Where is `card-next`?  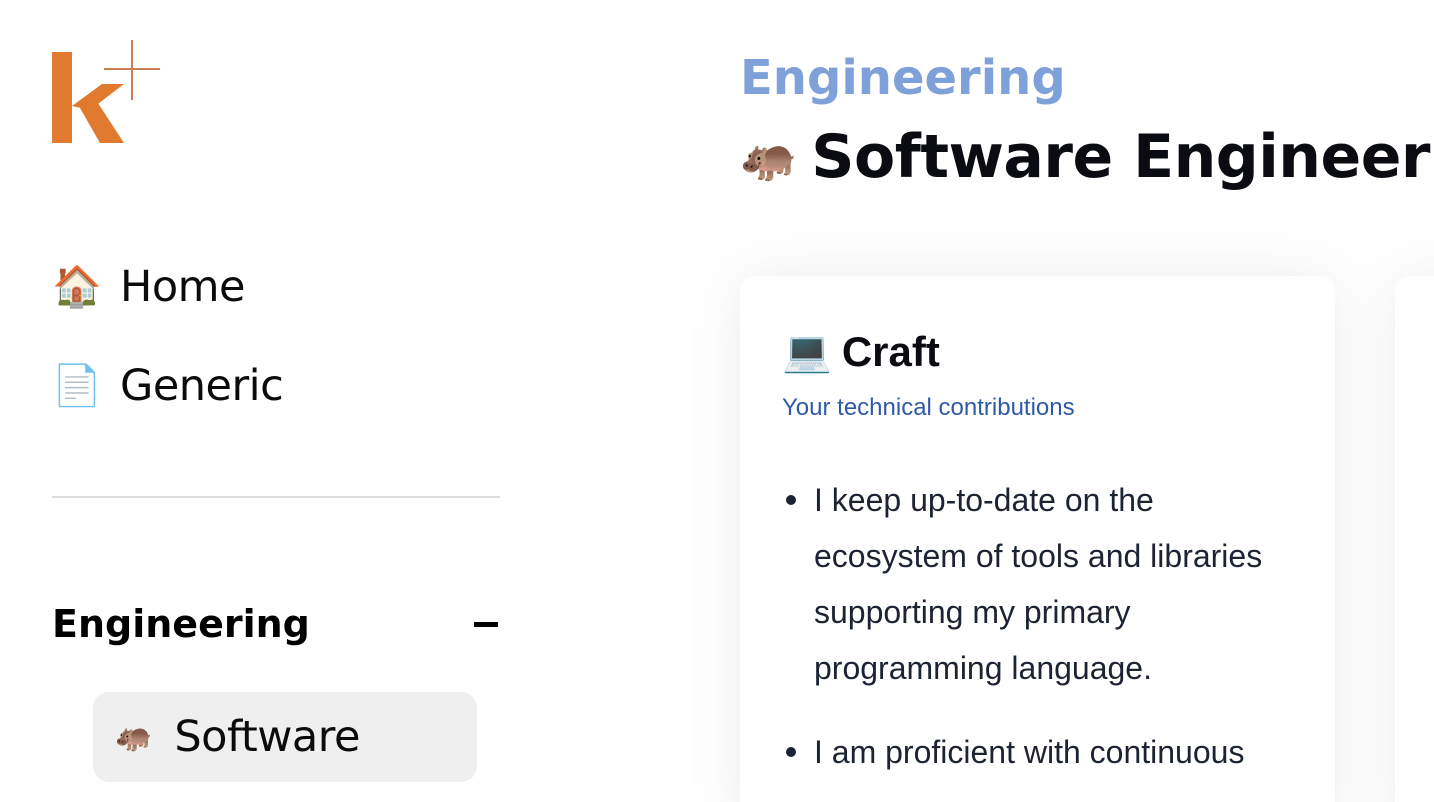
card-next is located at coordinates (1414, 539).